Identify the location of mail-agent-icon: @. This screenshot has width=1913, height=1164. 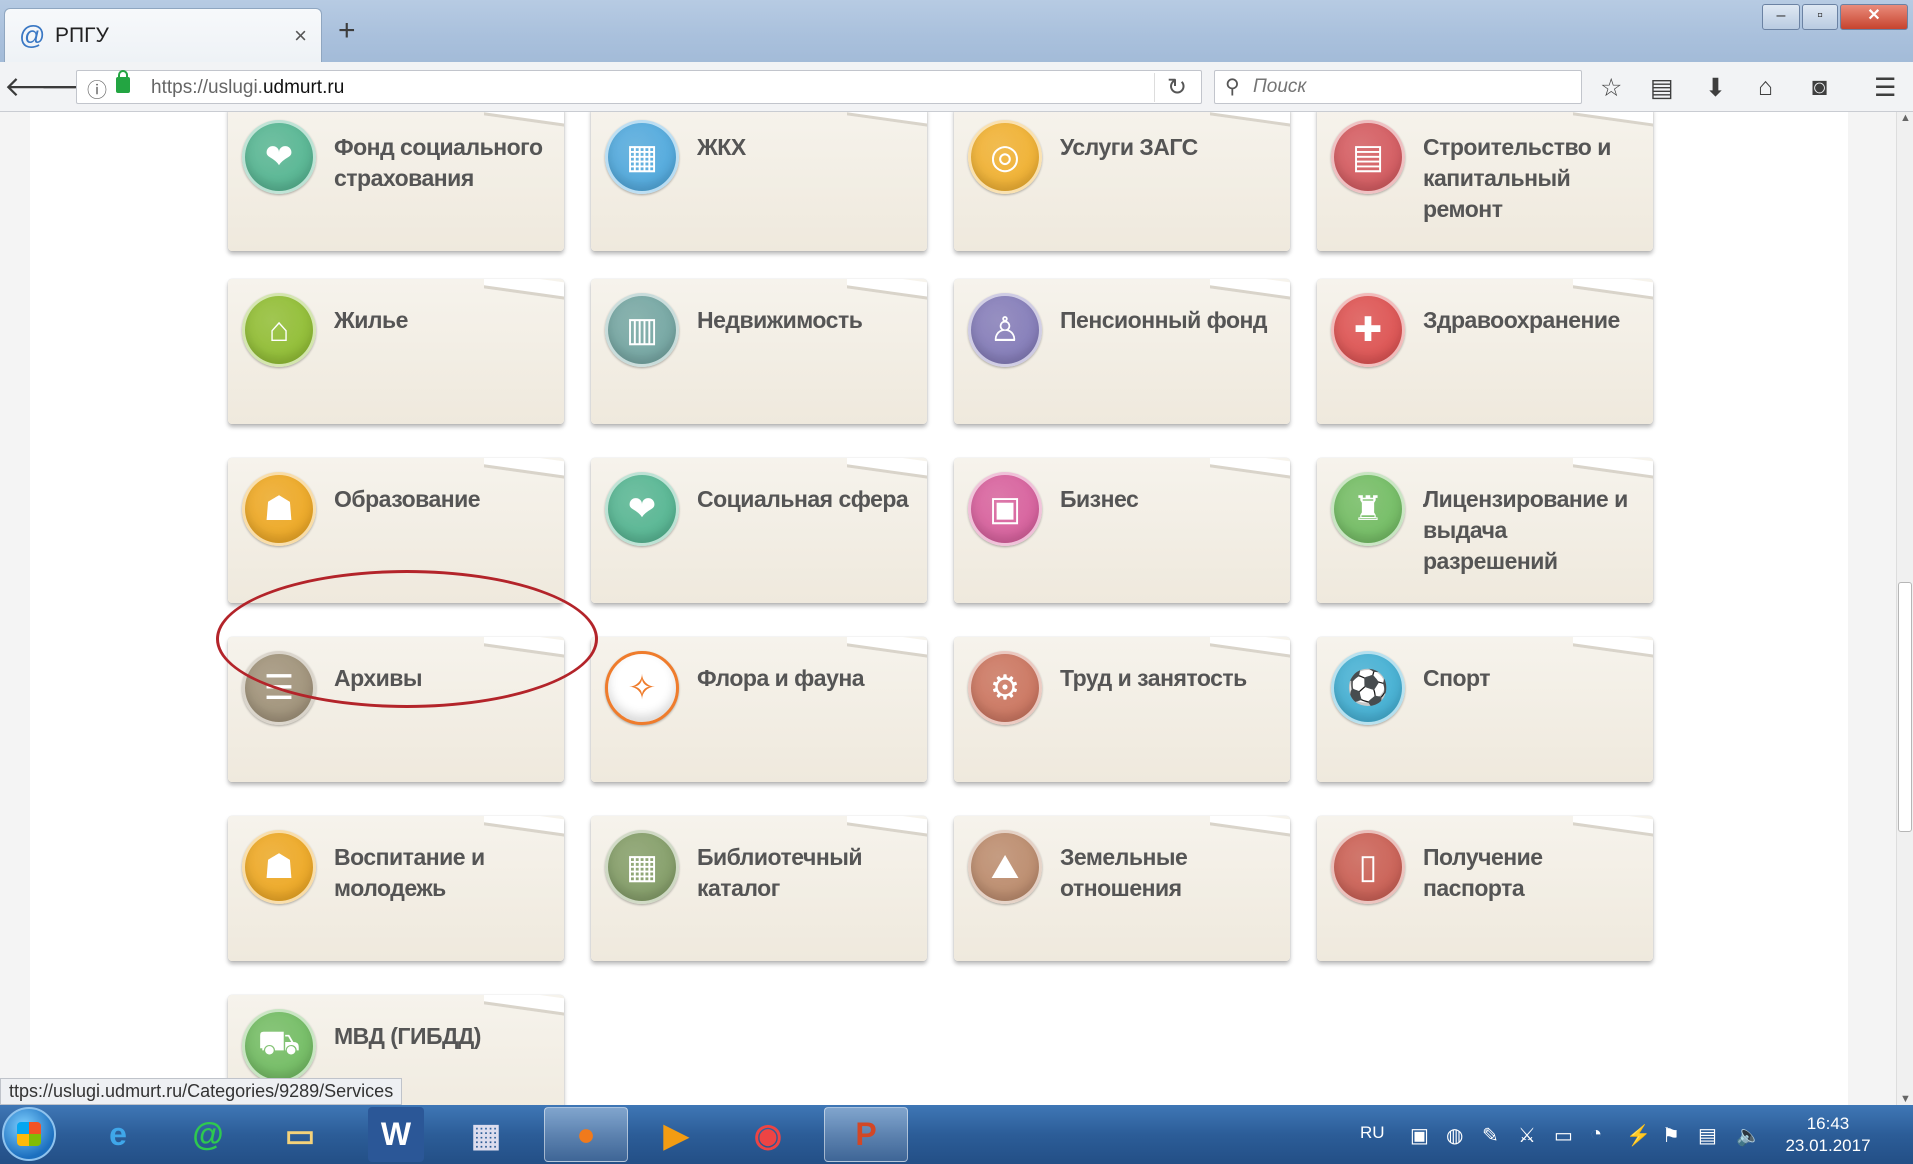
(208, 1134).